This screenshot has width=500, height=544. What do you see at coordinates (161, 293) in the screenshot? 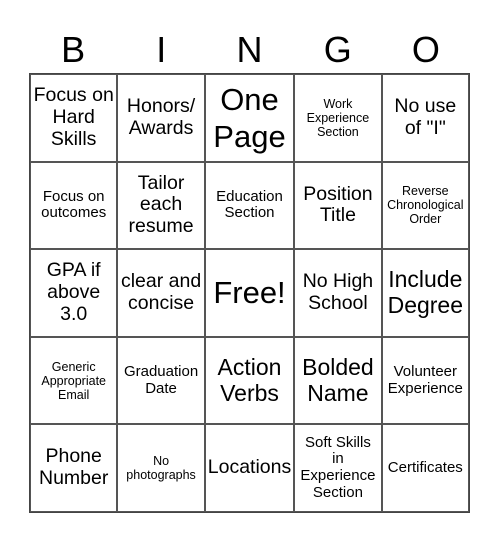
I see `bingo-cell: clear and concise` at bounding box center [161, 293].